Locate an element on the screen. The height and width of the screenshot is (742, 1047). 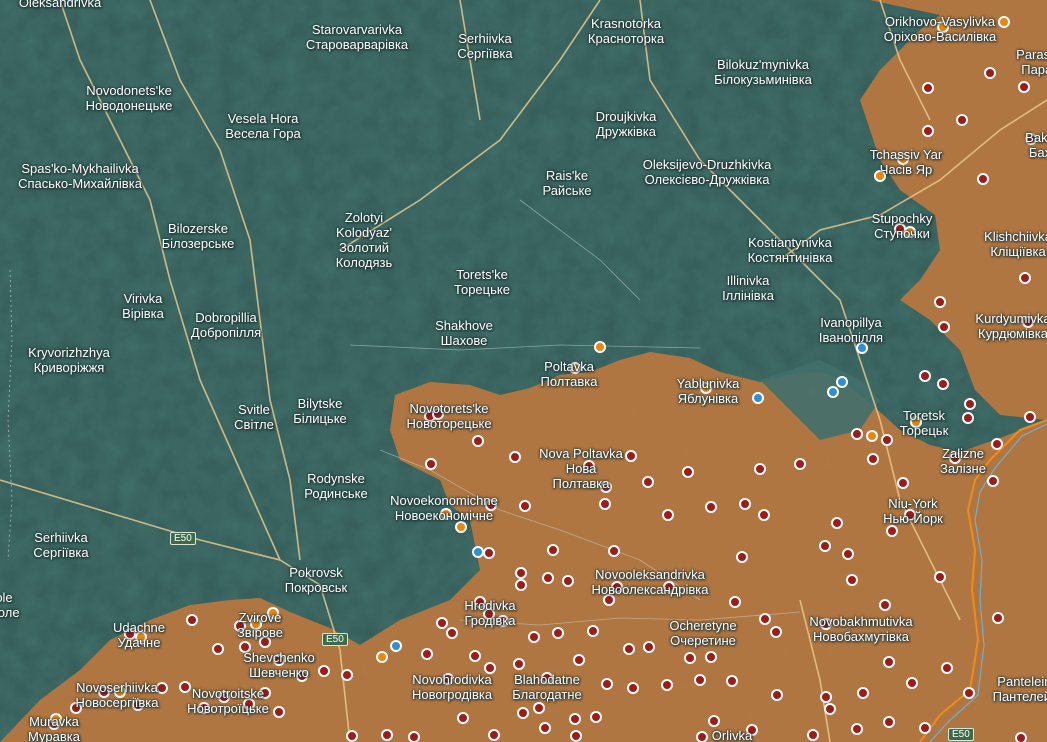
place-label: Rais'ke Райське is located at coordinates (566, 183).